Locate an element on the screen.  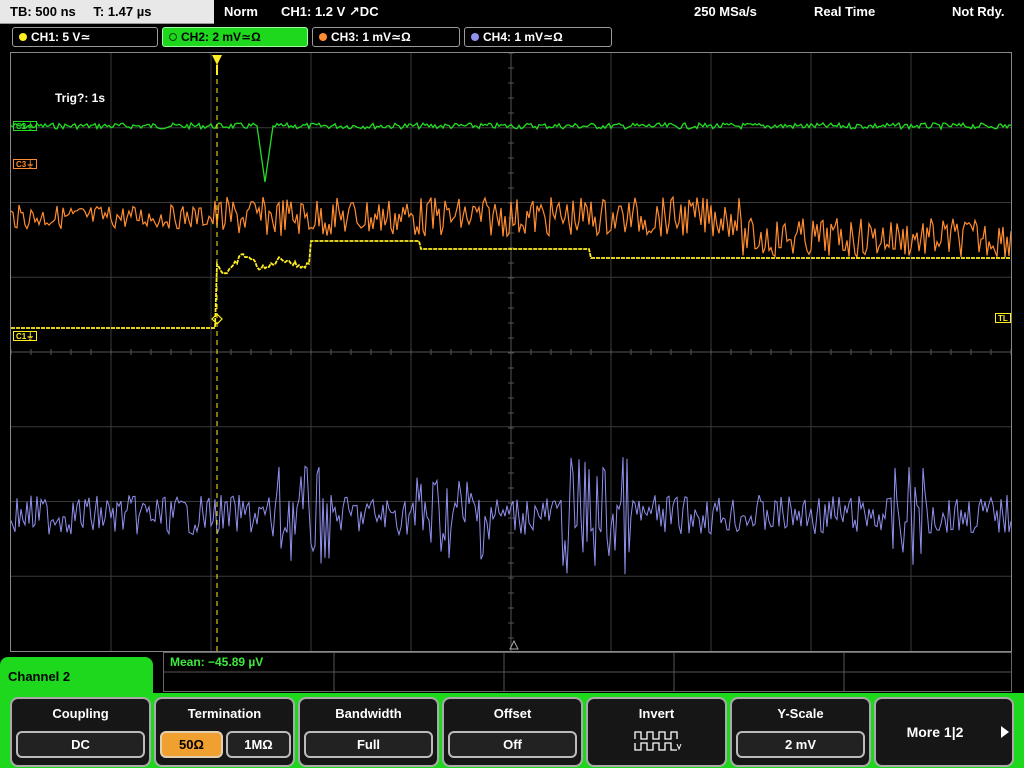
invert-waveform-icon is located at coordinates (658, 741).